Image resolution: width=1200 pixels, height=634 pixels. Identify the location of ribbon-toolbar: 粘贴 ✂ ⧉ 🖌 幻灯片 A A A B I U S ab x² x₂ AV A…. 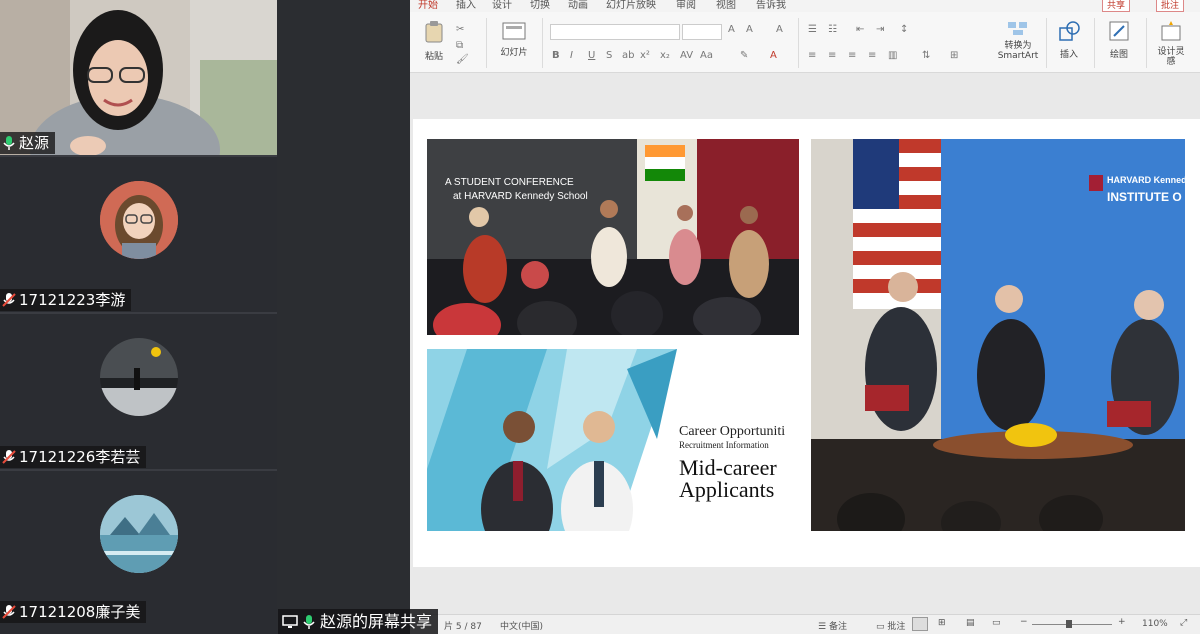
(805, 42).